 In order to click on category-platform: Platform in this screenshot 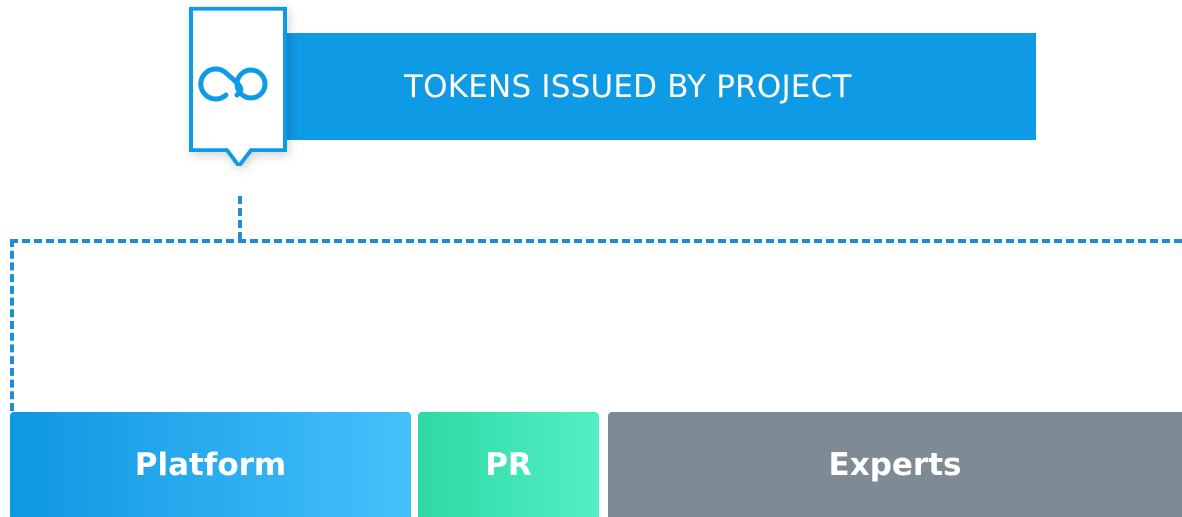, I will do `click(210, 464)`.